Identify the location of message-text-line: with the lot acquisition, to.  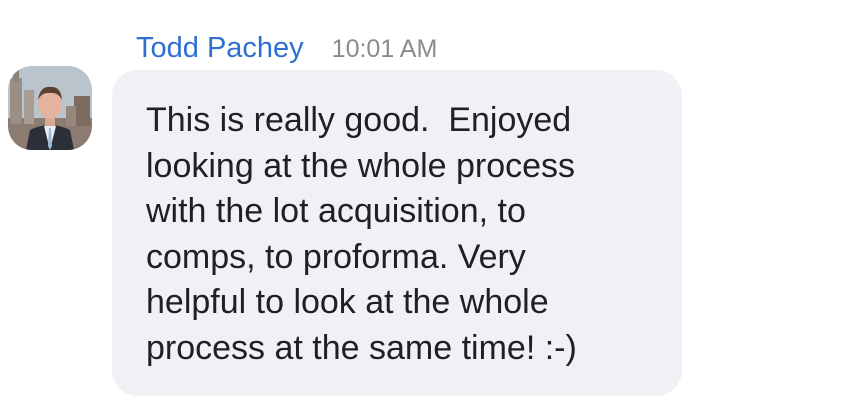
(336, 211).